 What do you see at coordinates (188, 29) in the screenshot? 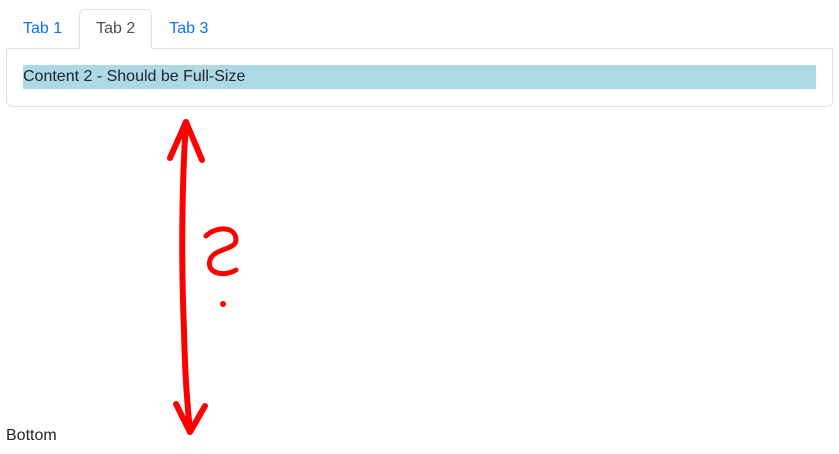
I see `tab-3: Tab 3` at bounding box center [188, 29].